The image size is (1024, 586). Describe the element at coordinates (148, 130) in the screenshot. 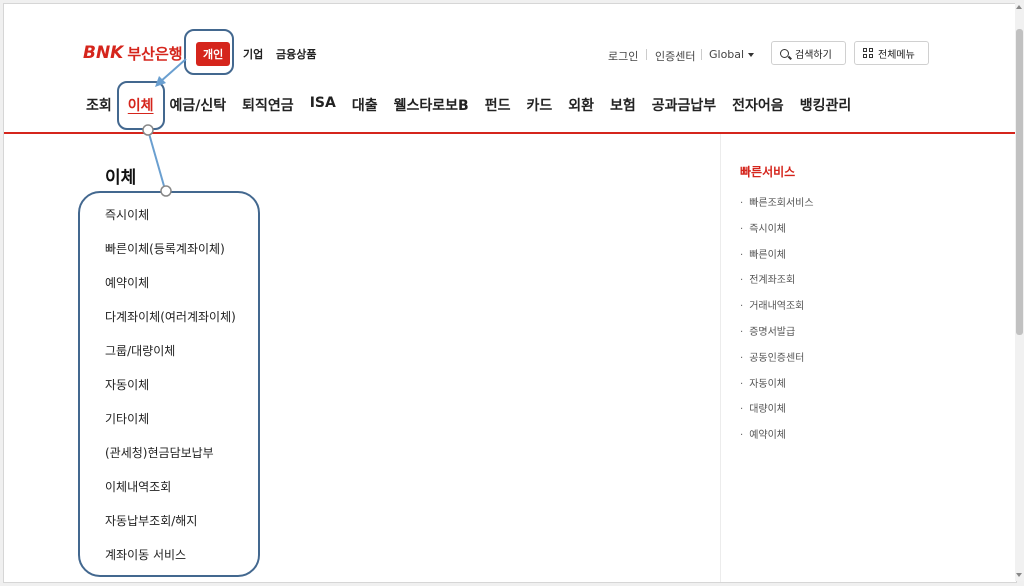

I see `annotation-anchor-top` at that location.